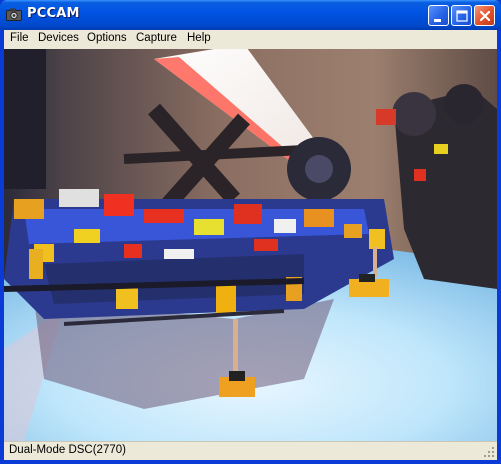 Image resolution: width=501 pixels, height=464 pixels. What do you see at coordinates (250, 450) in the screenshot?
I see `status-bar: Dual-Mode DSC(2770)` at bounding box center [250, 450].